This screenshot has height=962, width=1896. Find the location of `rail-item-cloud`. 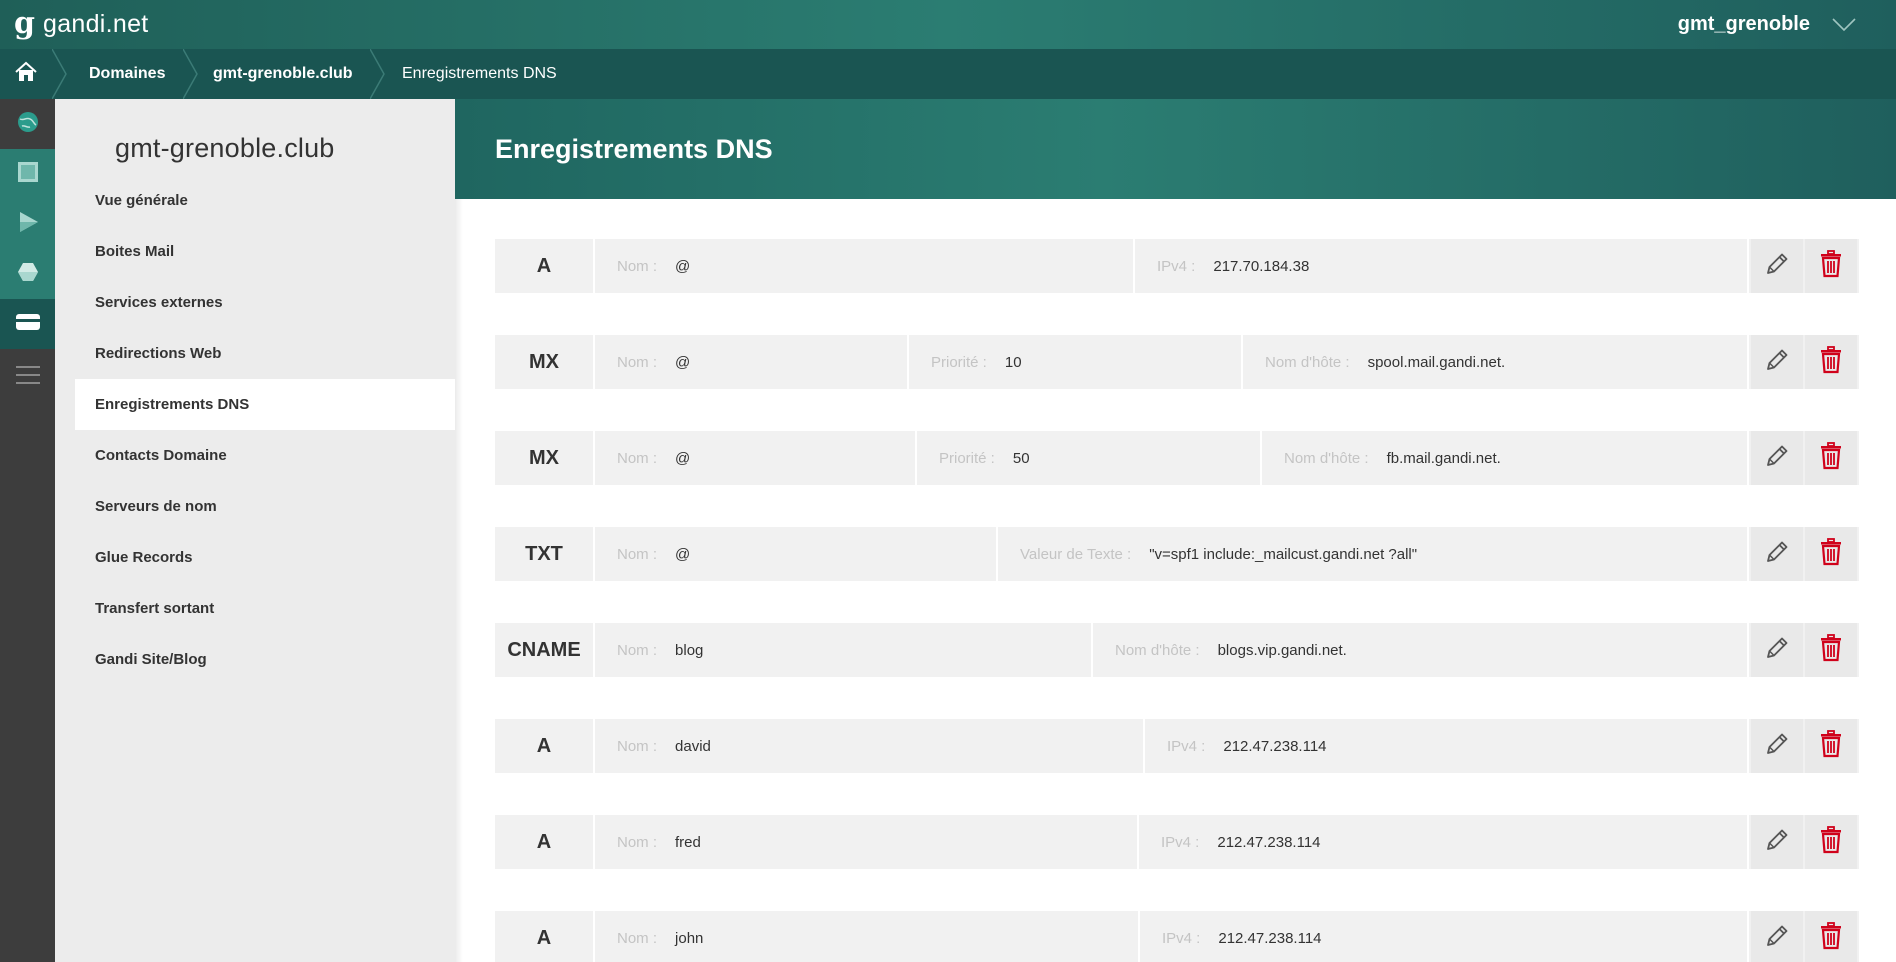

rail-item-cloud is located at coordinates (27, 274).